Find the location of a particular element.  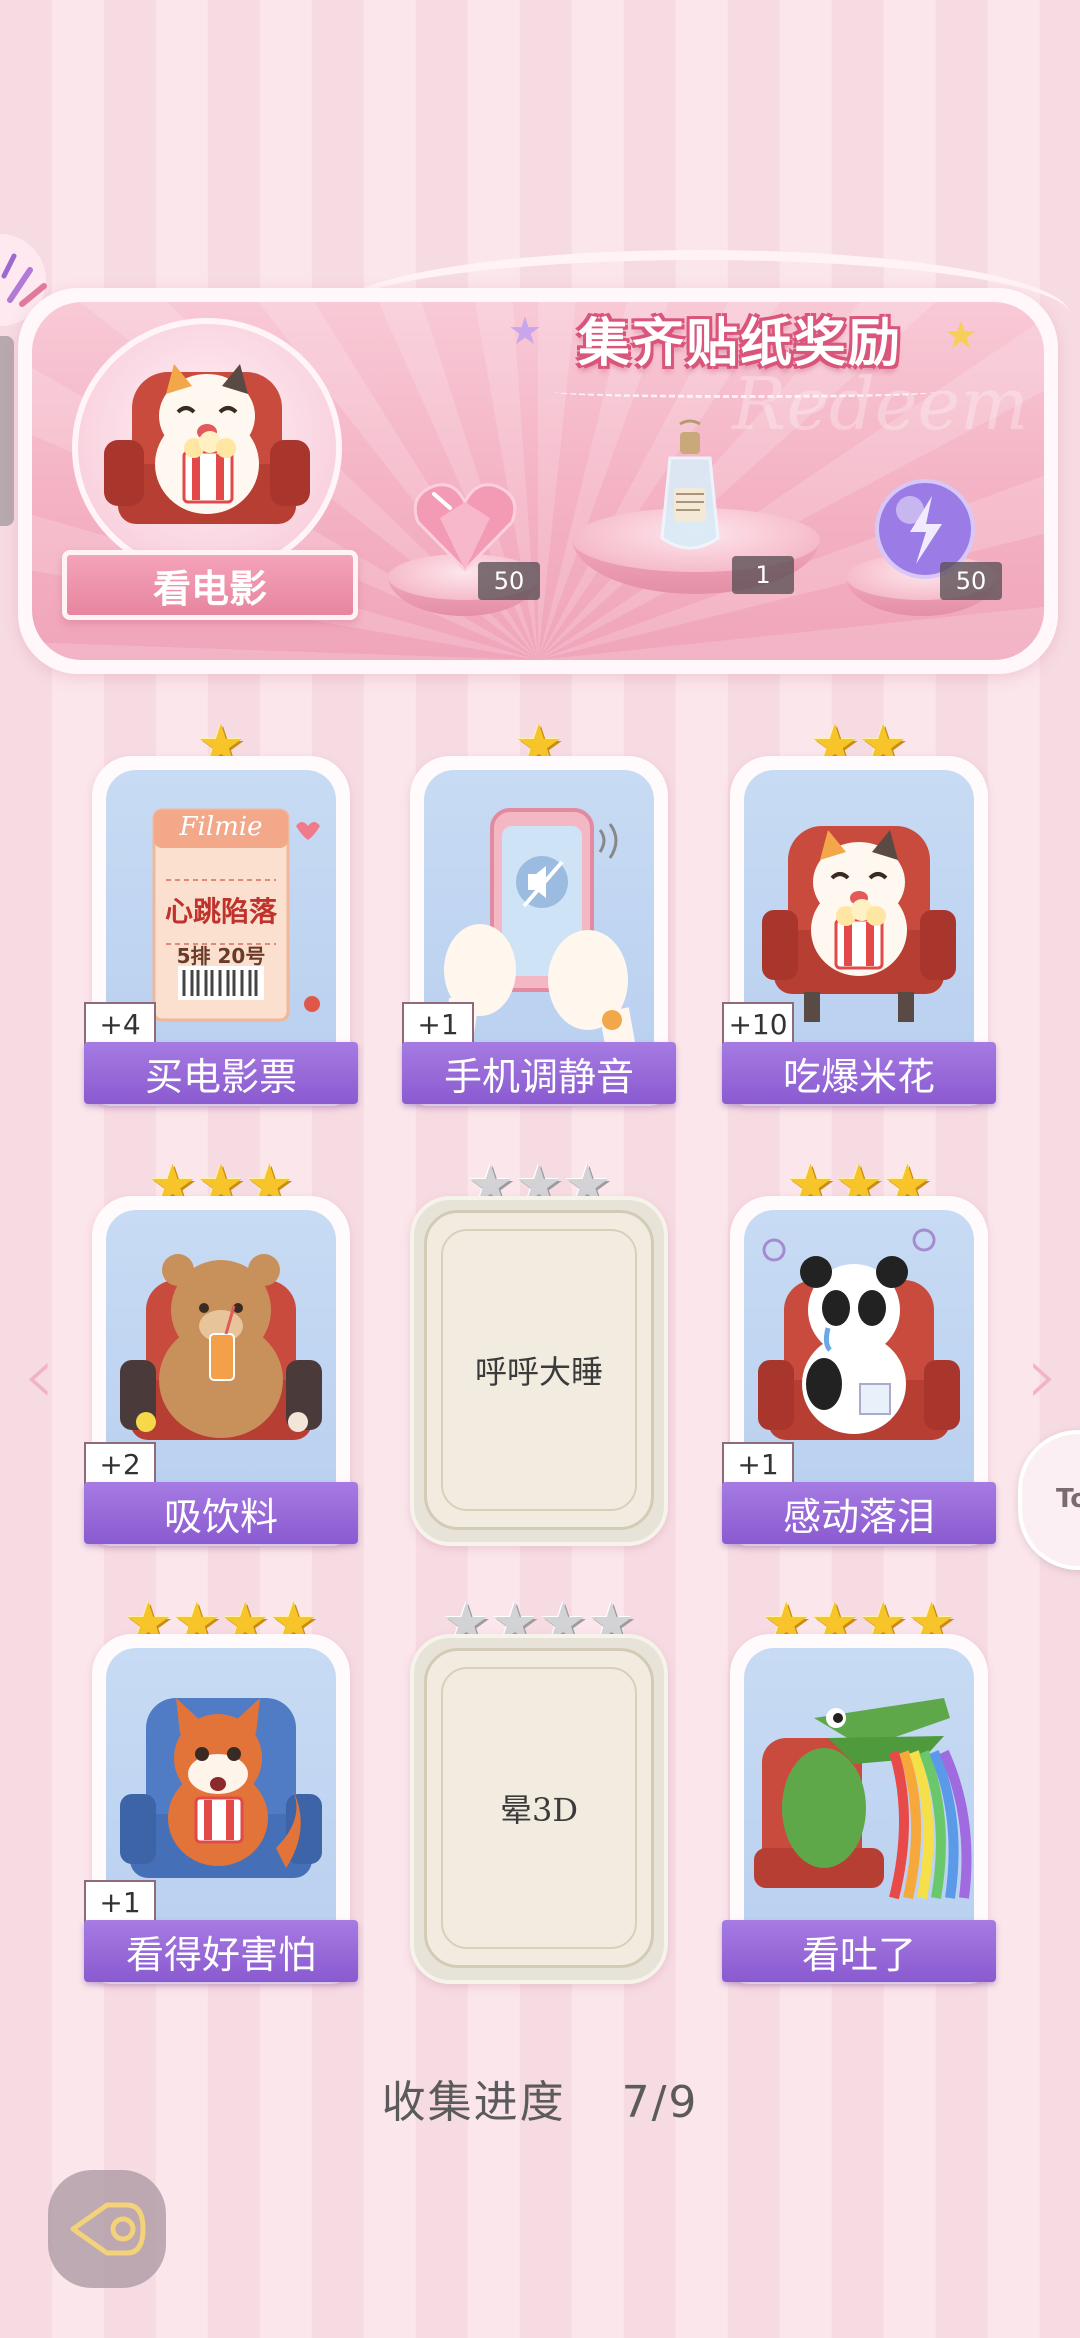

sticker-card: ★ ★ +10 吃爆米花 is located at coordinates (859, 917).